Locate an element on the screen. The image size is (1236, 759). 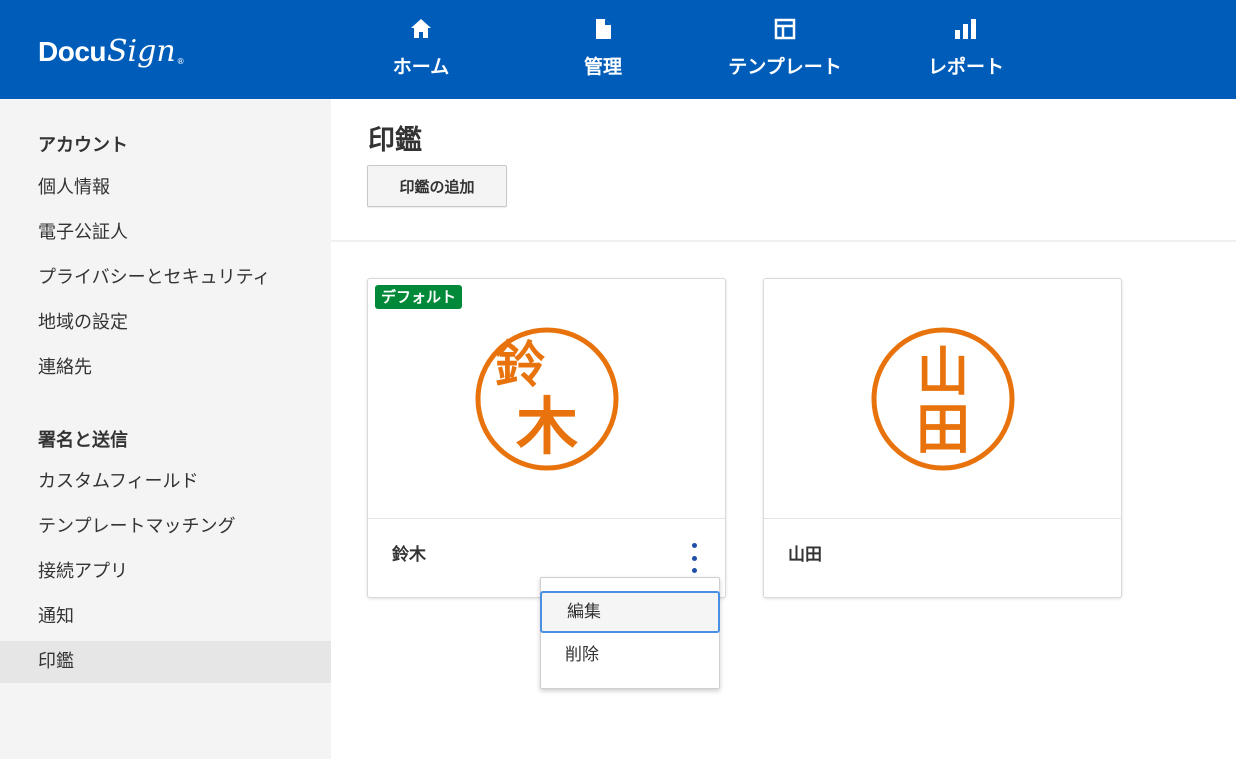
nav-manage-label: 管理 is located at coordinates (602, 67).